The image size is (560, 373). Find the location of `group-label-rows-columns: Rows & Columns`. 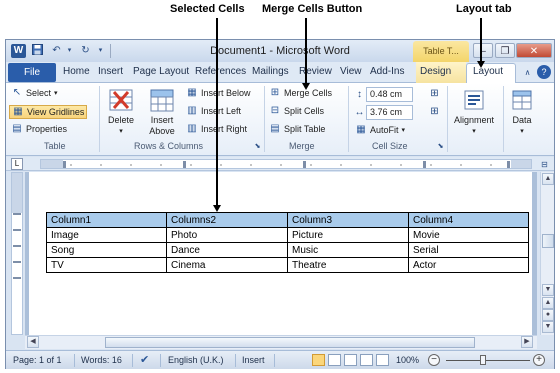

group-label-rows-columns: Rows & Columns is located at coordinates (169, 146).